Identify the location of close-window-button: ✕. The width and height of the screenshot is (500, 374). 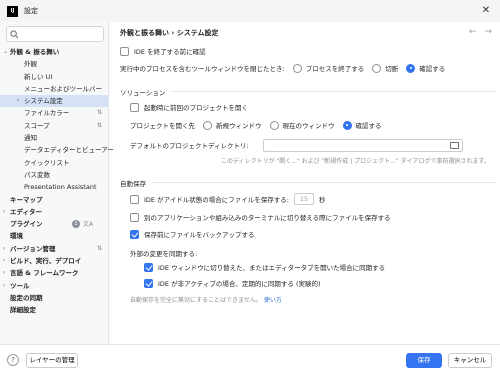
(486, 11).